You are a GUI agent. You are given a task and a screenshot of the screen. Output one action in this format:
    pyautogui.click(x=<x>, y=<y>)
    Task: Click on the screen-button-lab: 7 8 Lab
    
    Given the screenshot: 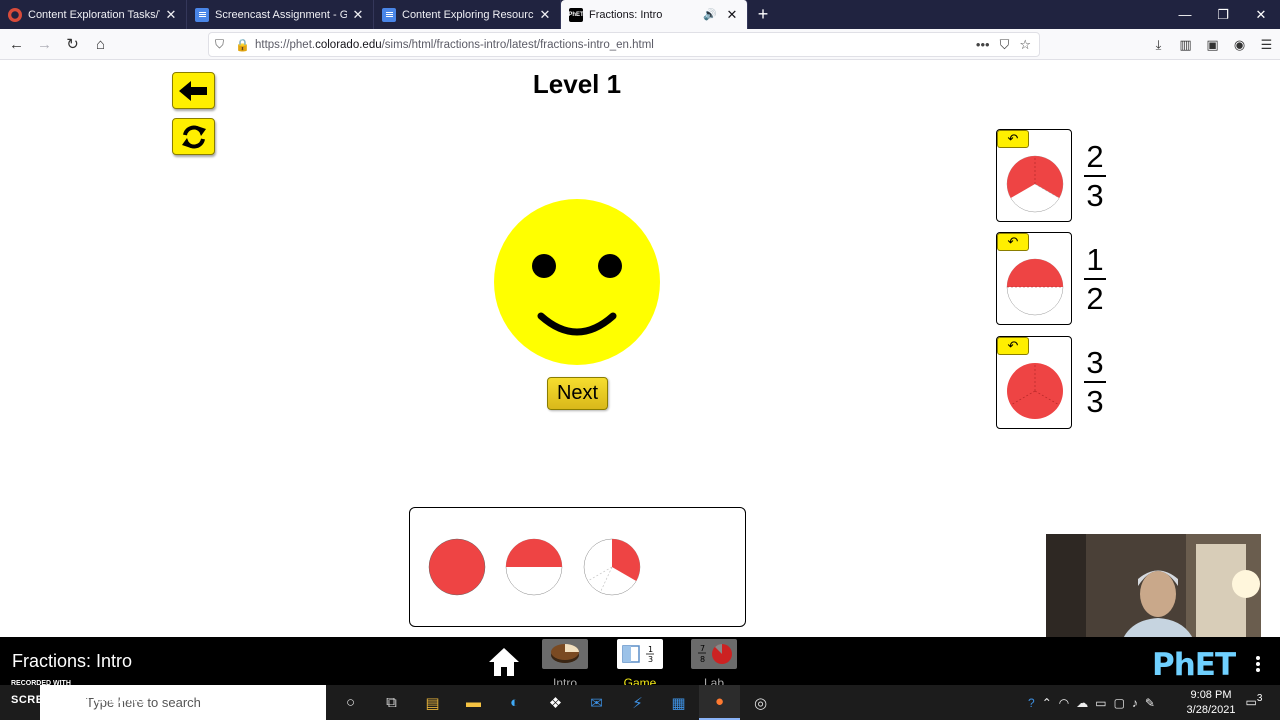 What is the action you would take?
    pyautogui.click(x=714, y=664)
    